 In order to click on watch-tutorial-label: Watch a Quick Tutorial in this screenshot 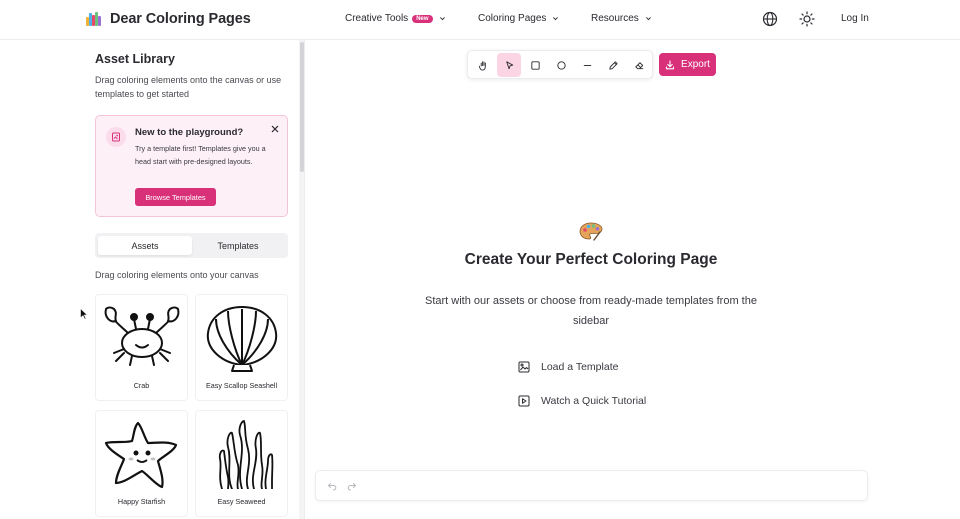, I will do `click(594, 401)`.